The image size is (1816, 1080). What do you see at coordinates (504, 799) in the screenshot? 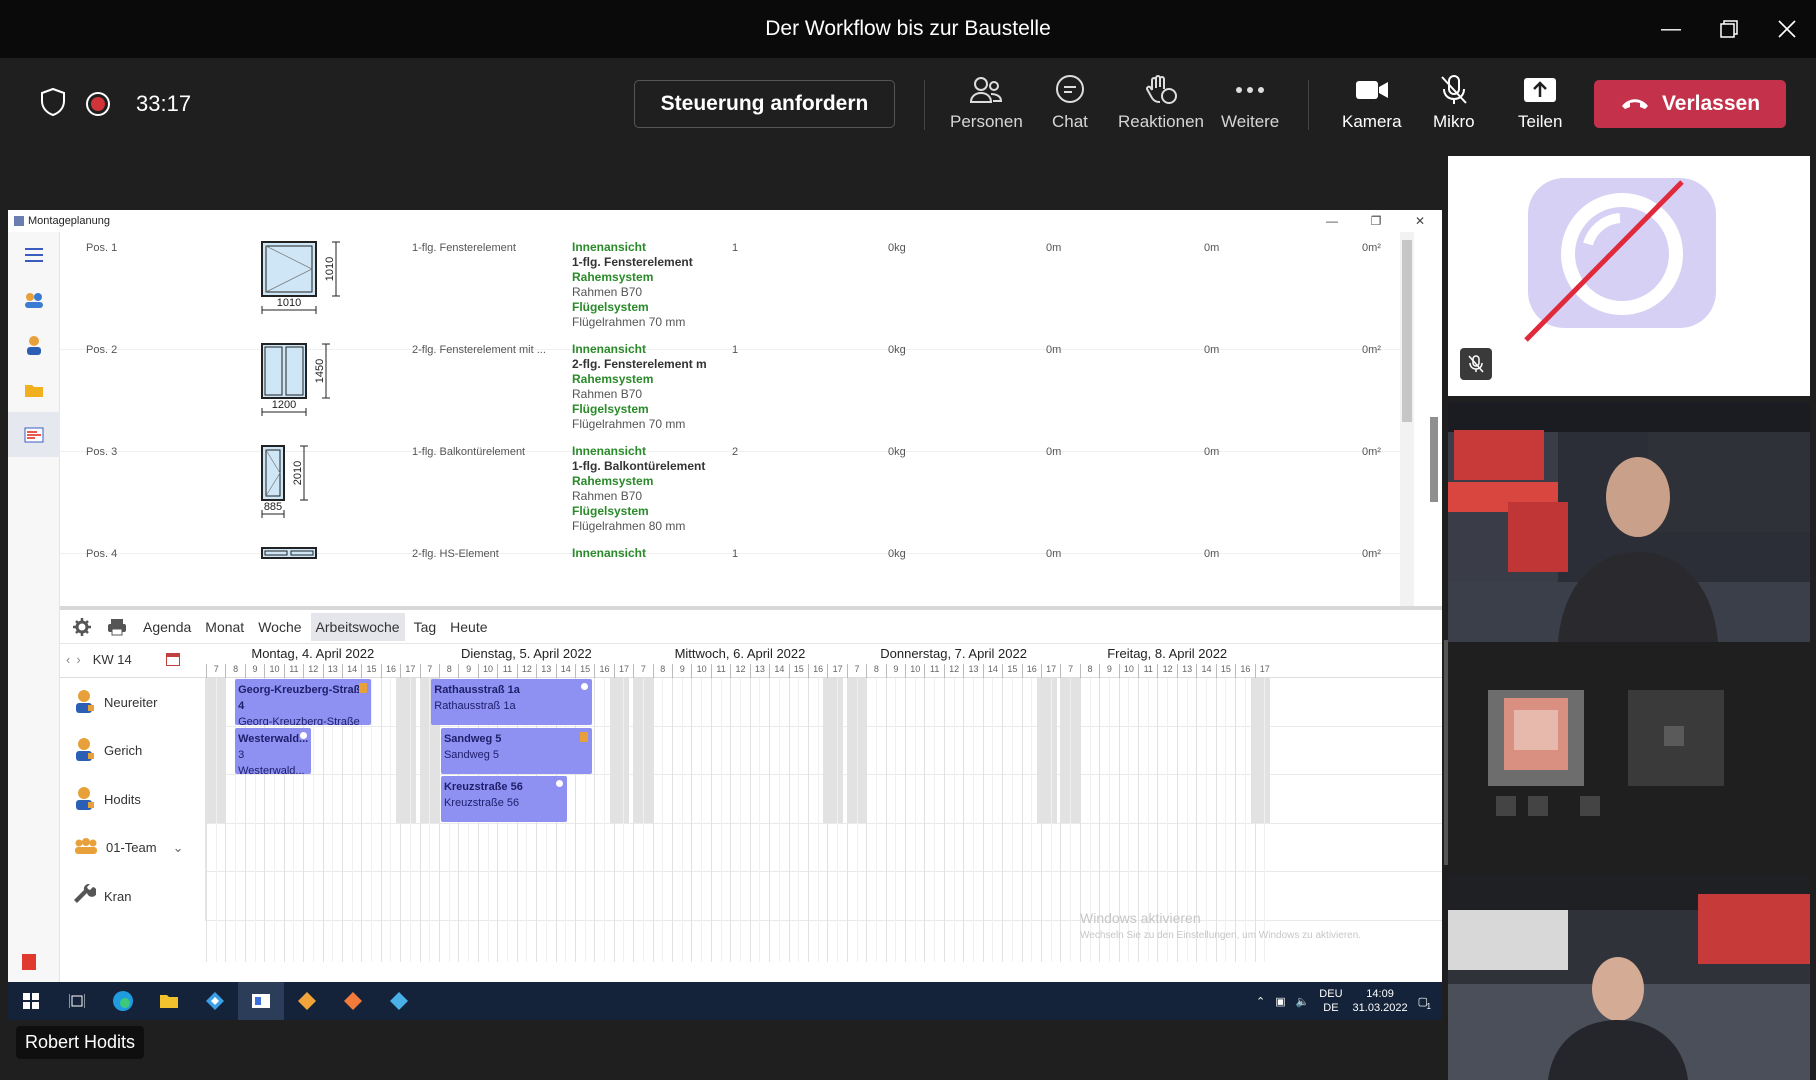
I see `schedule-event: Kreuzstraße 56 Kreuzstraße 56` at bounding box center [504, 799].